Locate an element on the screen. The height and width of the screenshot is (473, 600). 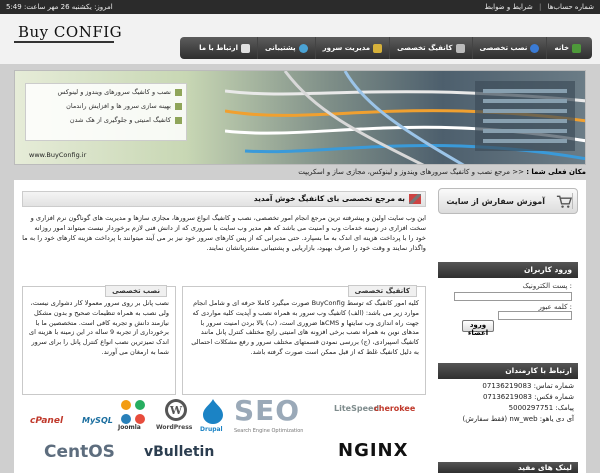
login-form: : پست الکترونیک : کلمه عبور is located at coordinates (508, 310).